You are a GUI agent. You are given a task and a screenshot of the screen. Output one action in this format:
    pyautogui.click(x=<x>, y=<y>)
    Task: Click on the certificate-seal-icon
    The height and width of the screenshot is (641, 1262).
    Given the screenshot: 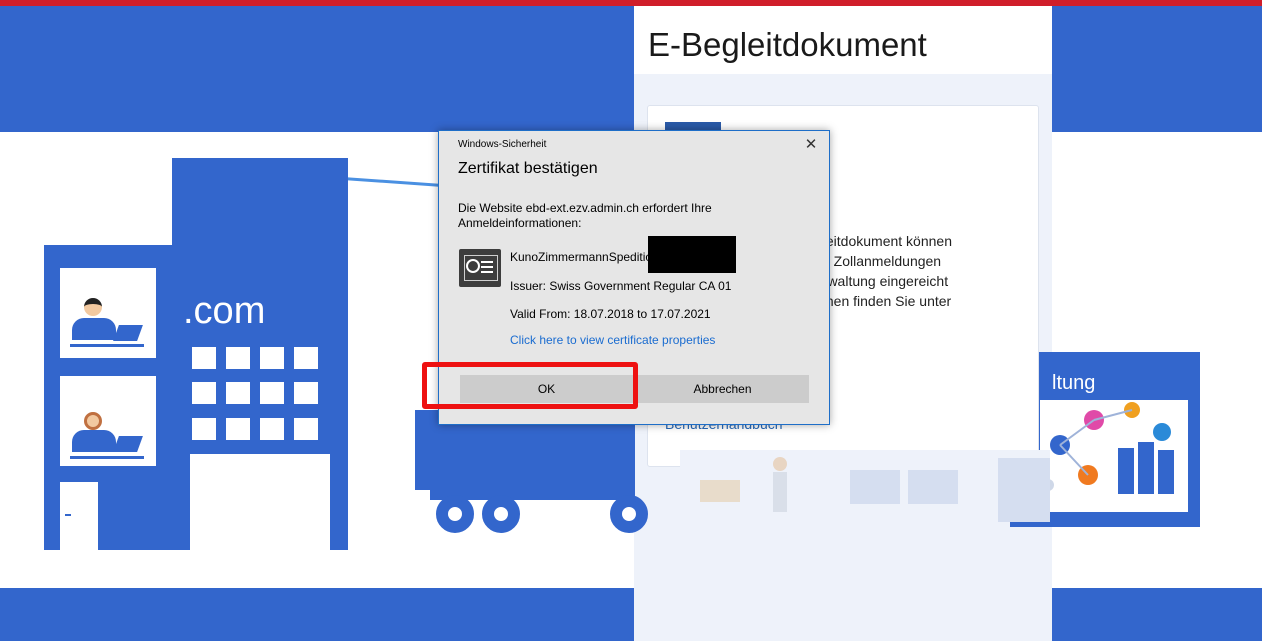 What is the action you would take?
    pyautogui.click(x=473, y=266)
    